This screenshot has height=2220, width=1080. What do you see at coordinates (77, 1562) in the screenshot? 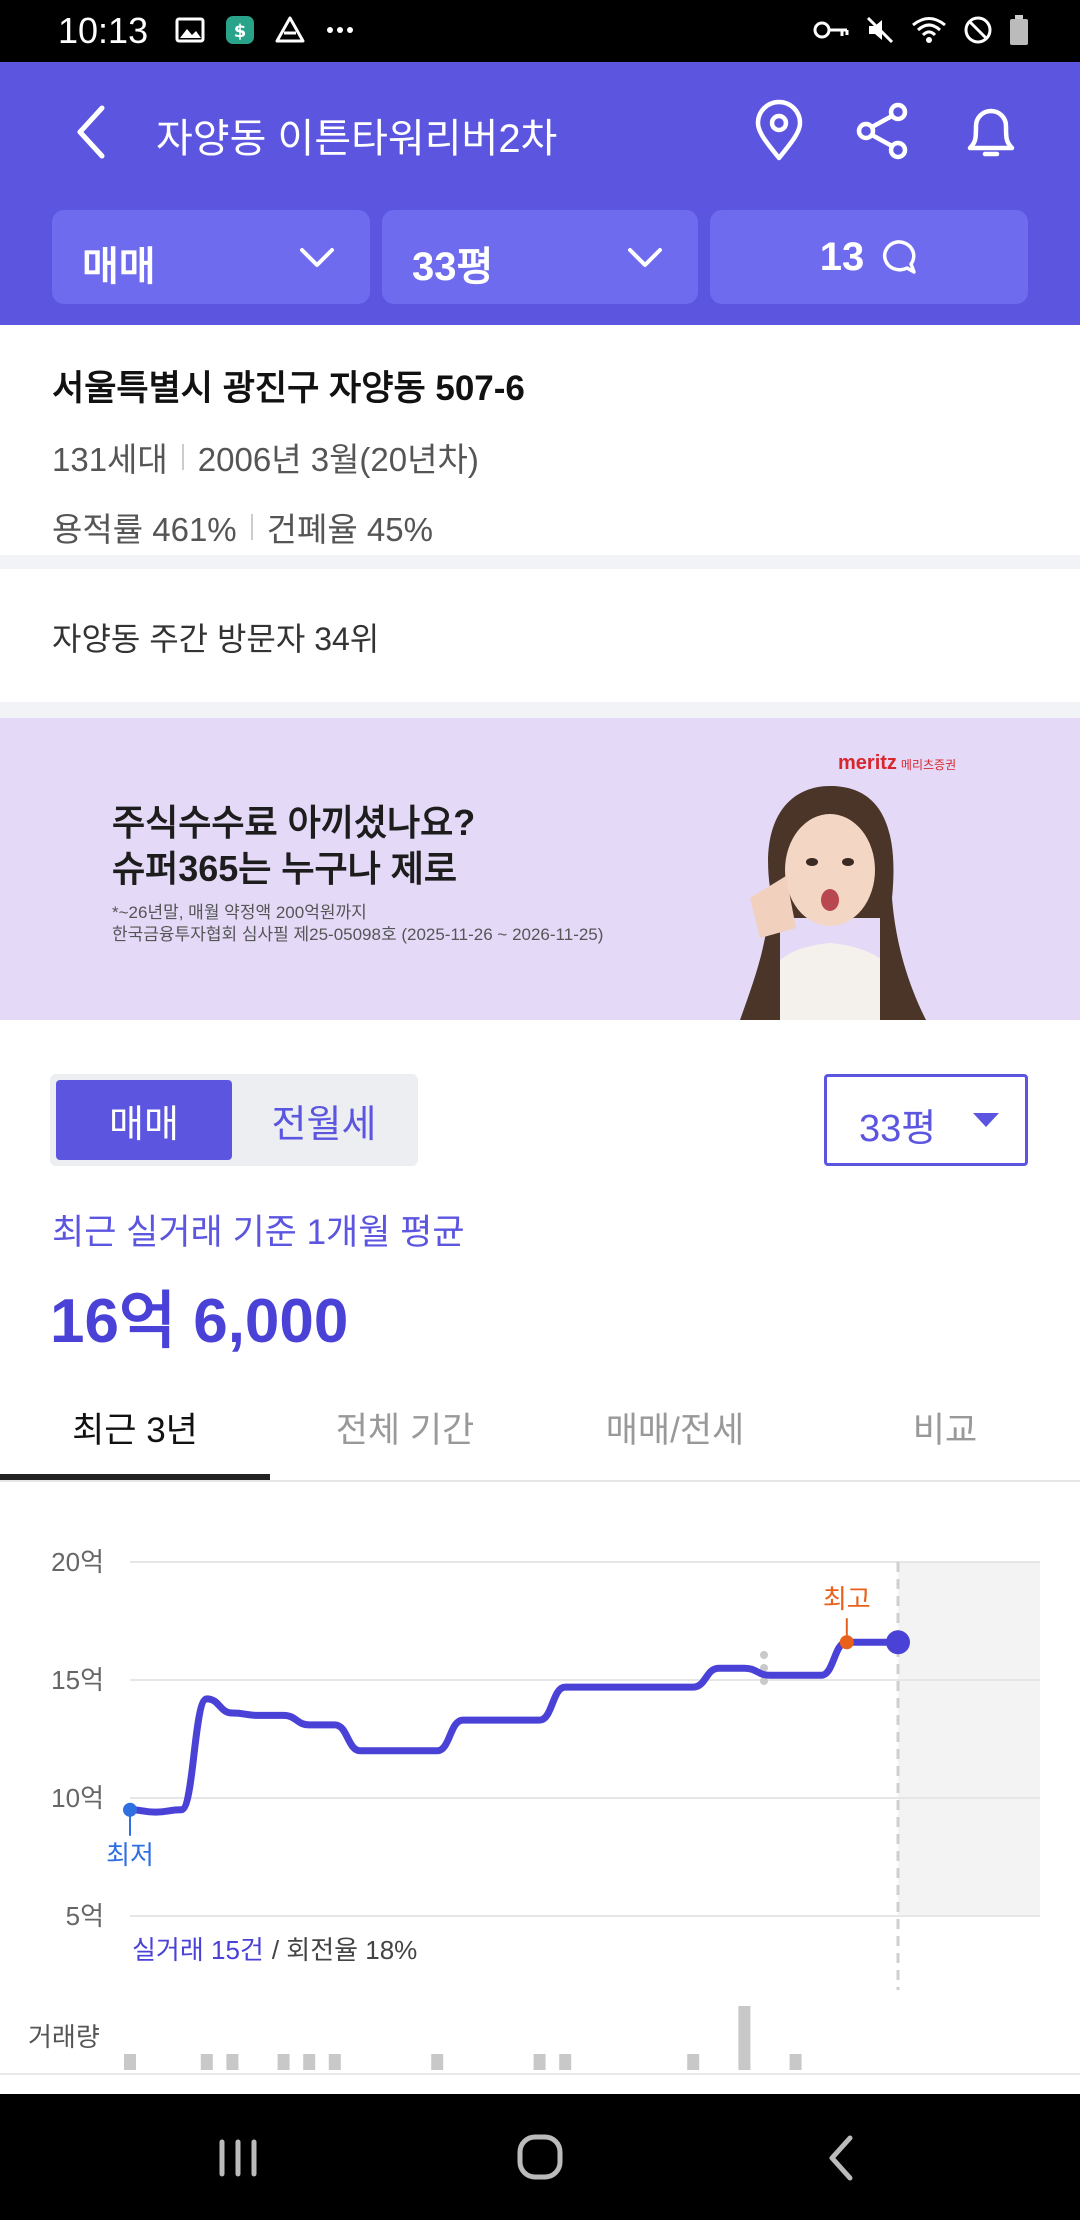
I see `y-tick-label: 20억` at bounding box center [77, 1562].